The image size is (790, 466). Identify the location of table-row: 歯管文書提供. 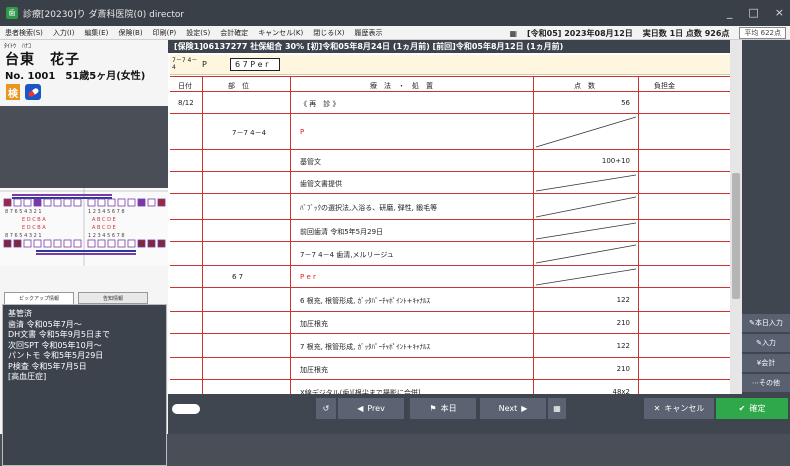
(450, 183).